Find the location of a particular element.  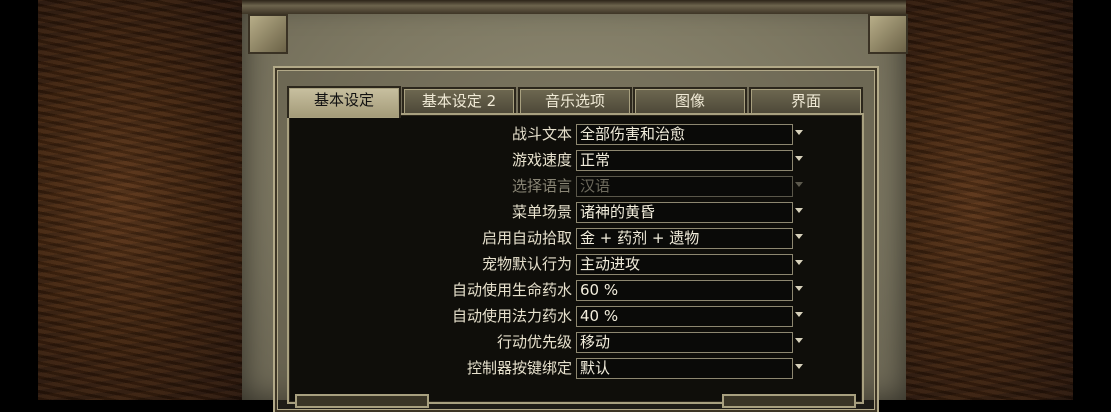

ornament-corner-right-icon is located at coordinates (888, 34).